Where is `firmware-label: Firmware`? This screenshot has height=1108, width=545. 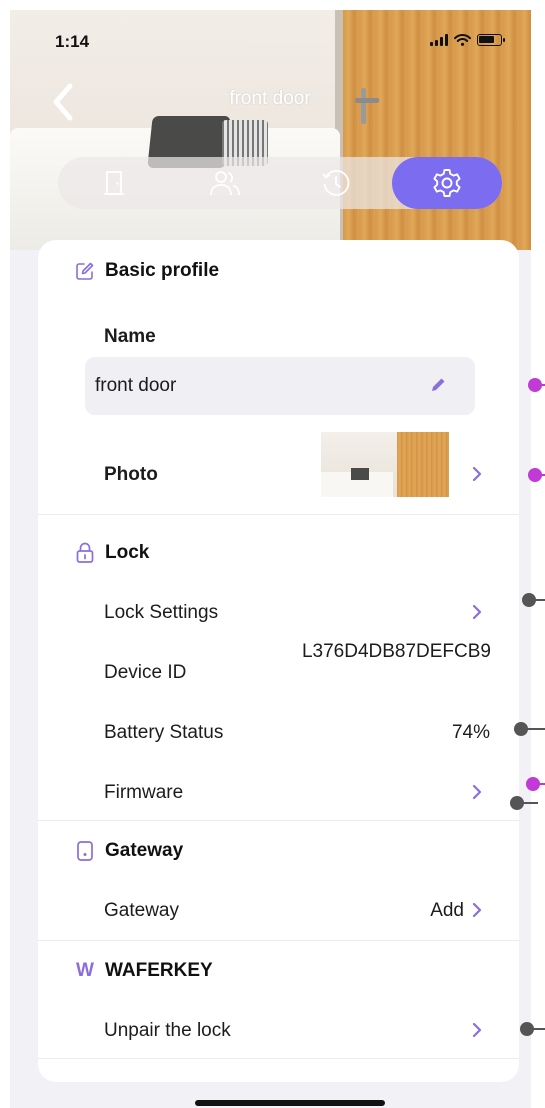 firmware-label: Firmware is located at coordinates (143, 793).